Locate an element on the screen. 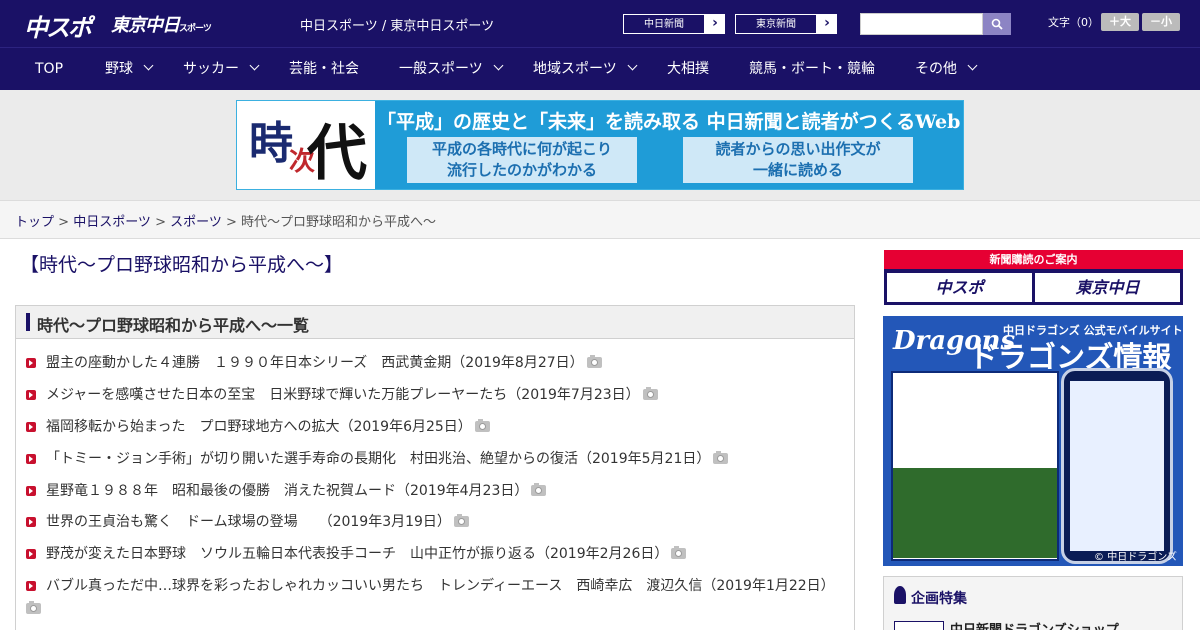 The image size is (1200, 630). nav-item-label: 芸能・社会 is located at coordinates (324, 69).